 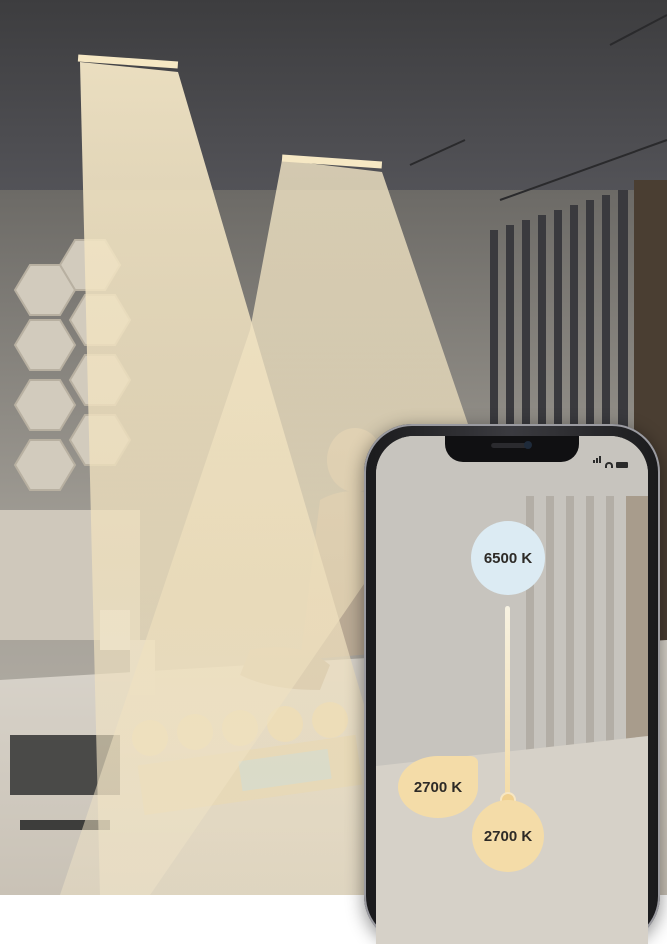 I want to click on warm-temperature-label-1: 2700 K, so click(x=438, y=787).